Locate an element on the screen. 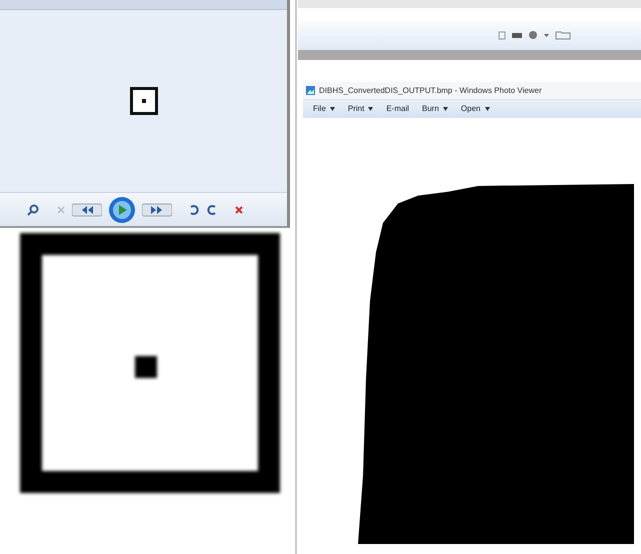 The width and height of the screenshot is (641, 554). menu-item: Open is located at coordinates (470, 109).